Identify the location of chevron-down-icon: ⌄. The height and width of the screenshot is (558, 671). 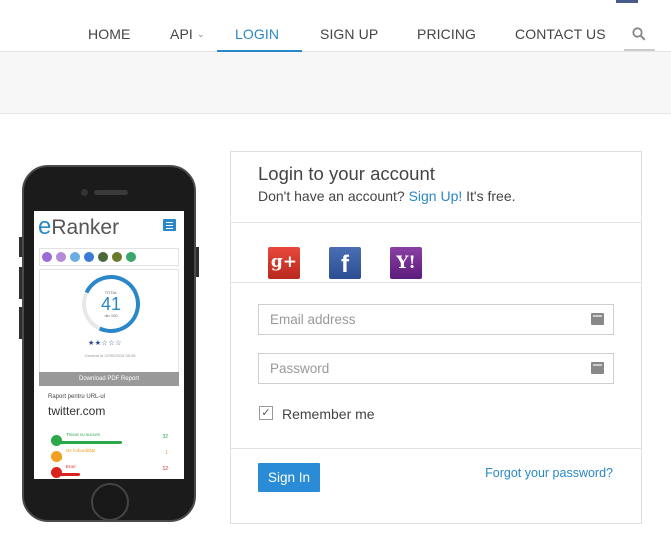
(201, 34).